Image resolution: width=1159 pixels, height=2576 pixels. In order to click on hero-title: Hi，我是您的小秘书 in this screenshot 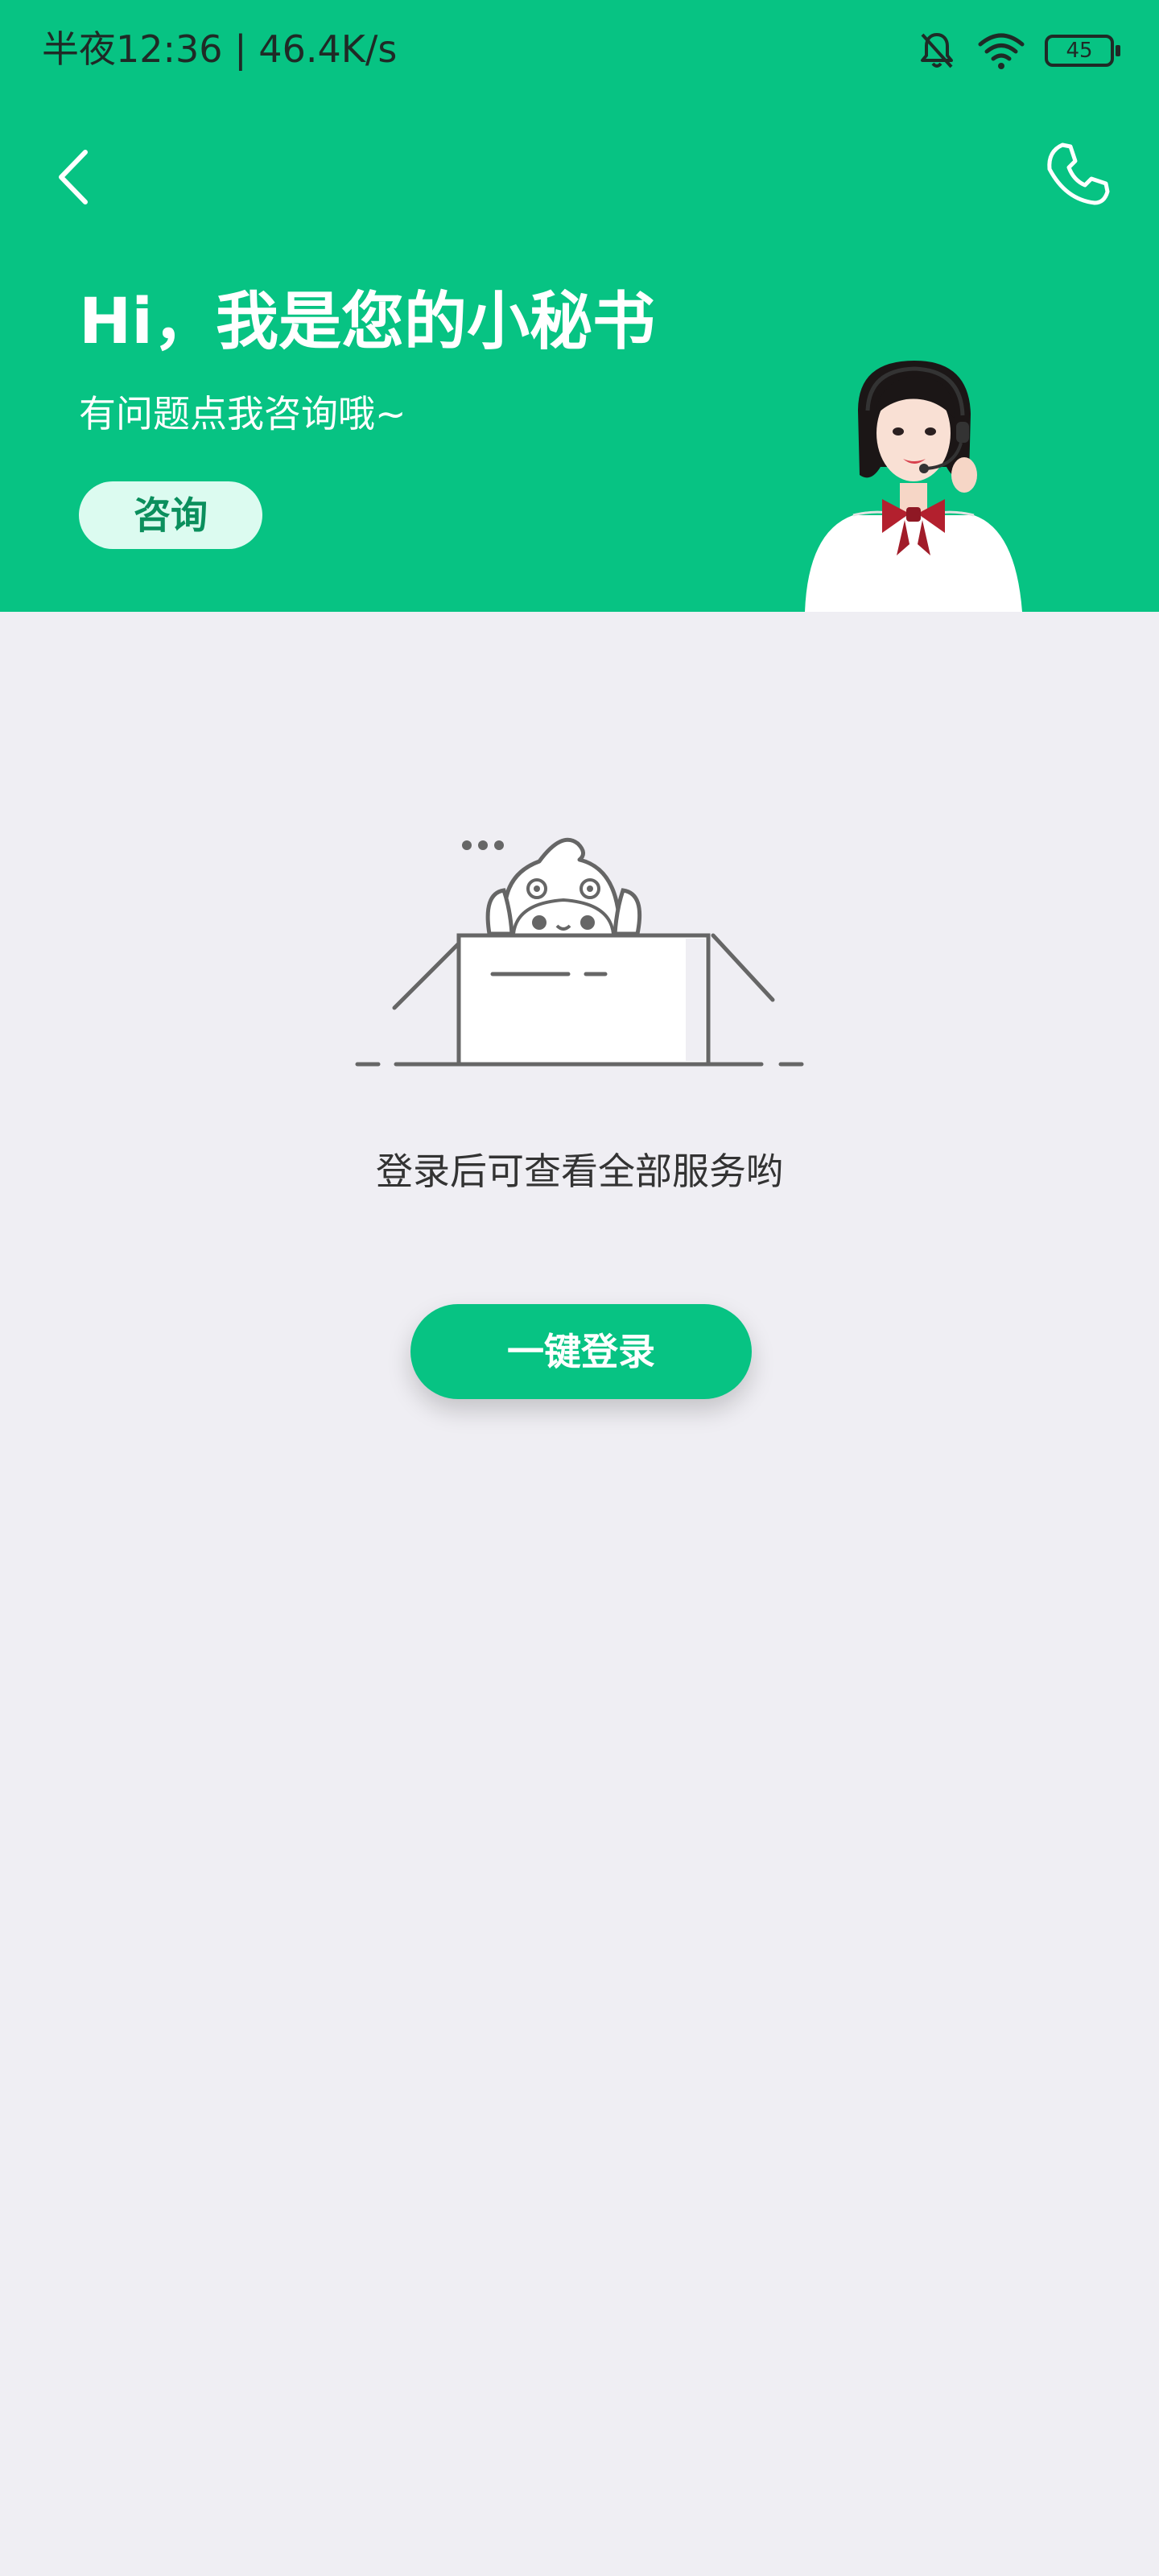, I will do `click(367, 322)`.